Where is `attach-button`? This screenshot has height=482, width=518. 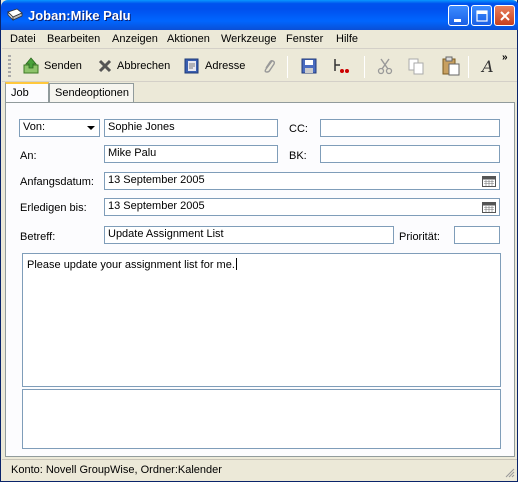 attach-button is located at coordinates (269, 66).